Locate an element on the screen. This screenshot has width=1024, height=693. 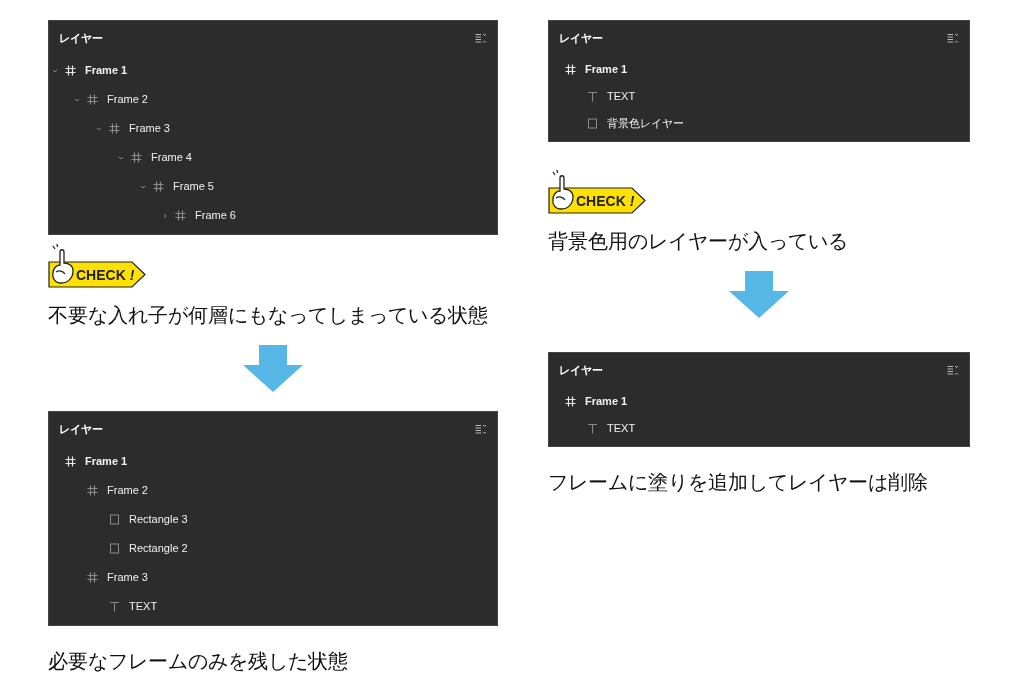
layer-name: Rectangle 2 is located at coordinates (158, 548).